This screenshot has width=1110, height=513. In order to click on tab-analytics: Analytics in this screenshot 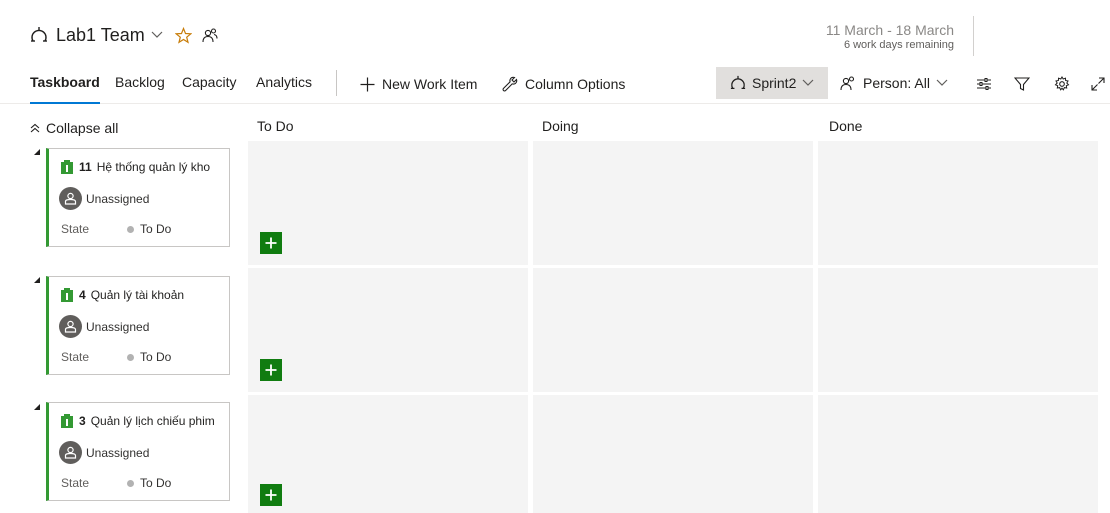, I will do `click(284, 89)`.